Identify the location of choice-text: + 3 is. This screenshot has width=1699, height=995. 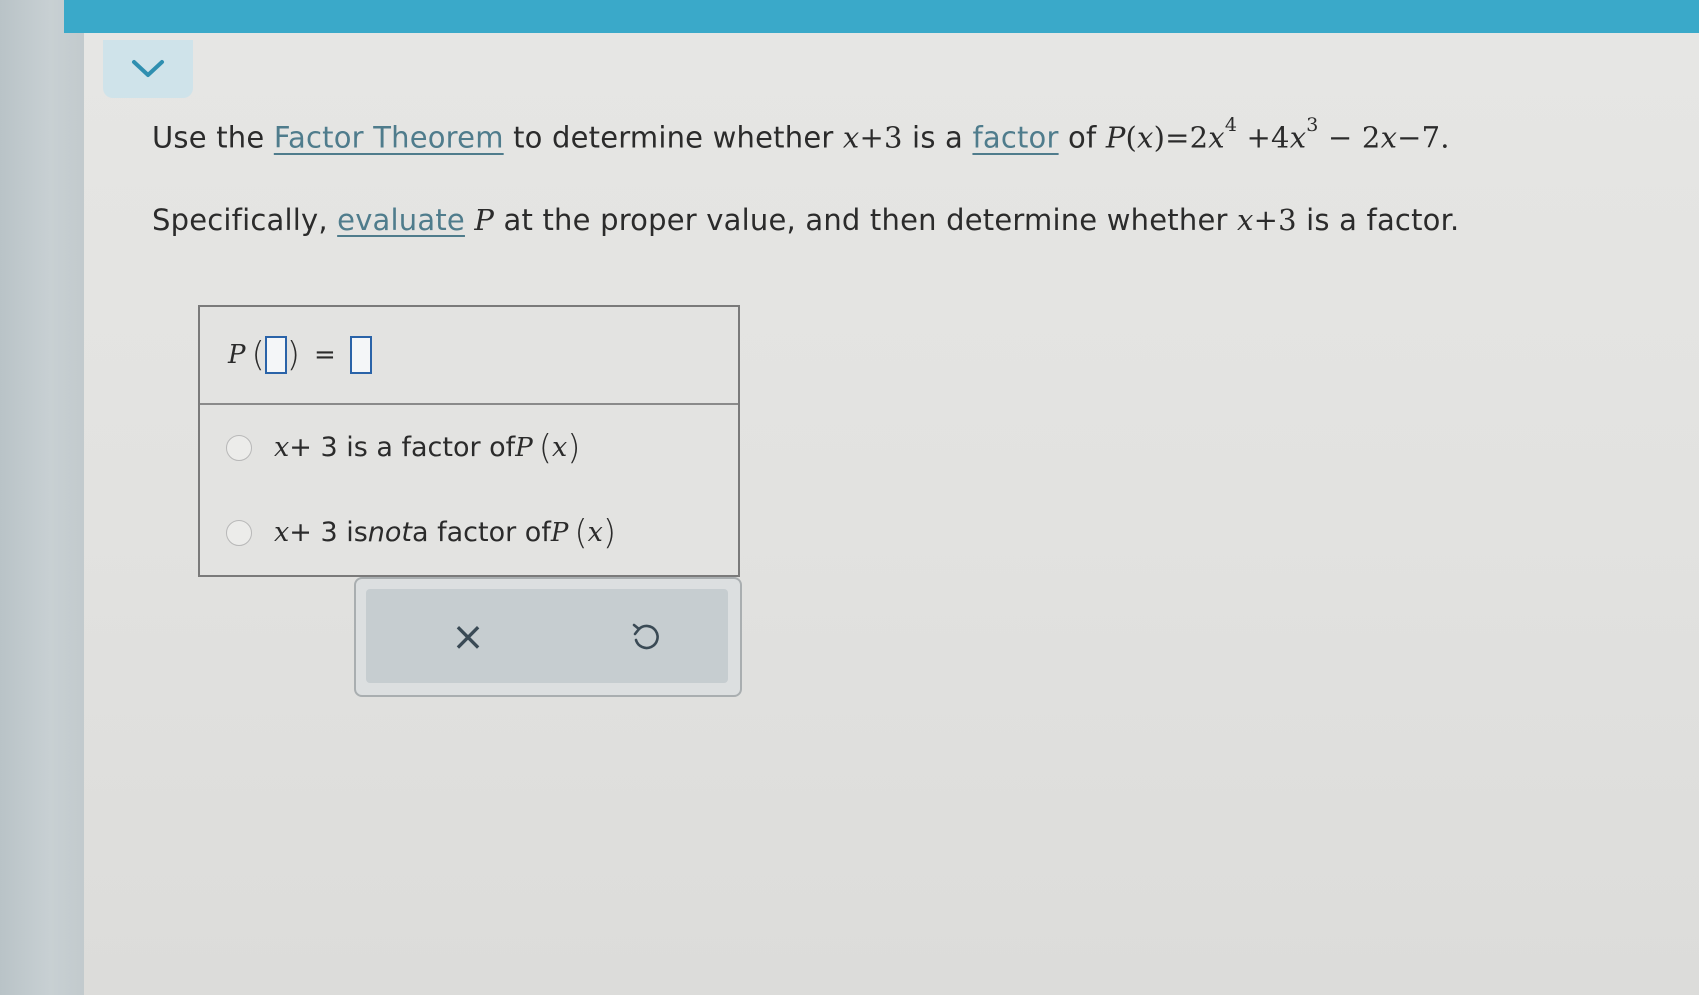
(328, 532).